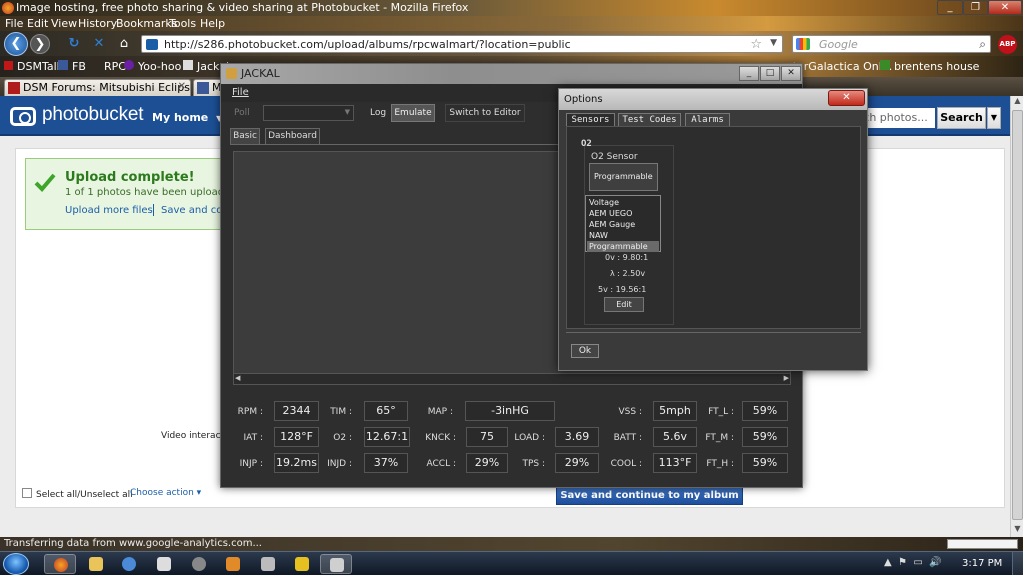 The image size is (1023, 575). Describe the element at coordinates (292, 136) in the screenshot. I see `tab-dashboard: Dashboard` at that location.